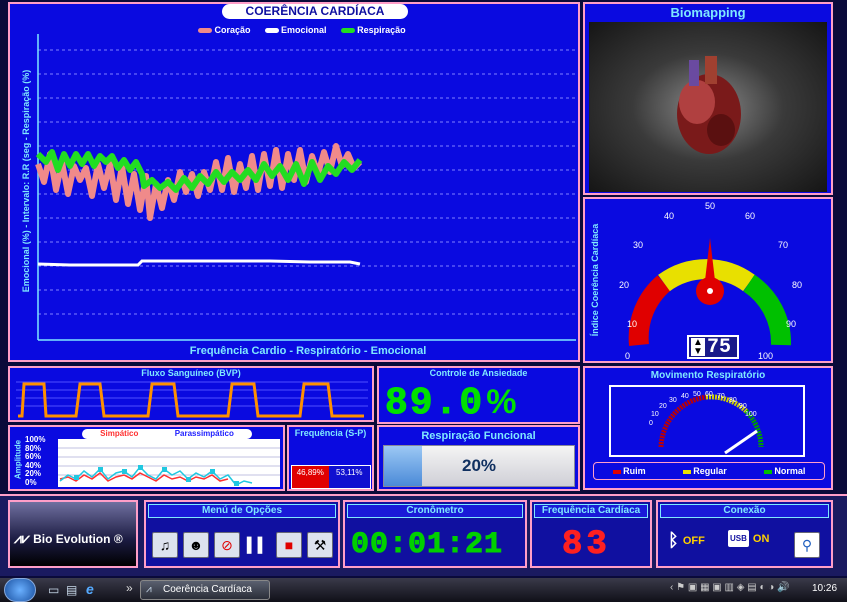 Image resolution: width=847 pixels, height=602 pixels. What do you see at coordinates (501, 402) in the screenshot?
I see `anxiety-unit: %` at bounding box center [501, 402].